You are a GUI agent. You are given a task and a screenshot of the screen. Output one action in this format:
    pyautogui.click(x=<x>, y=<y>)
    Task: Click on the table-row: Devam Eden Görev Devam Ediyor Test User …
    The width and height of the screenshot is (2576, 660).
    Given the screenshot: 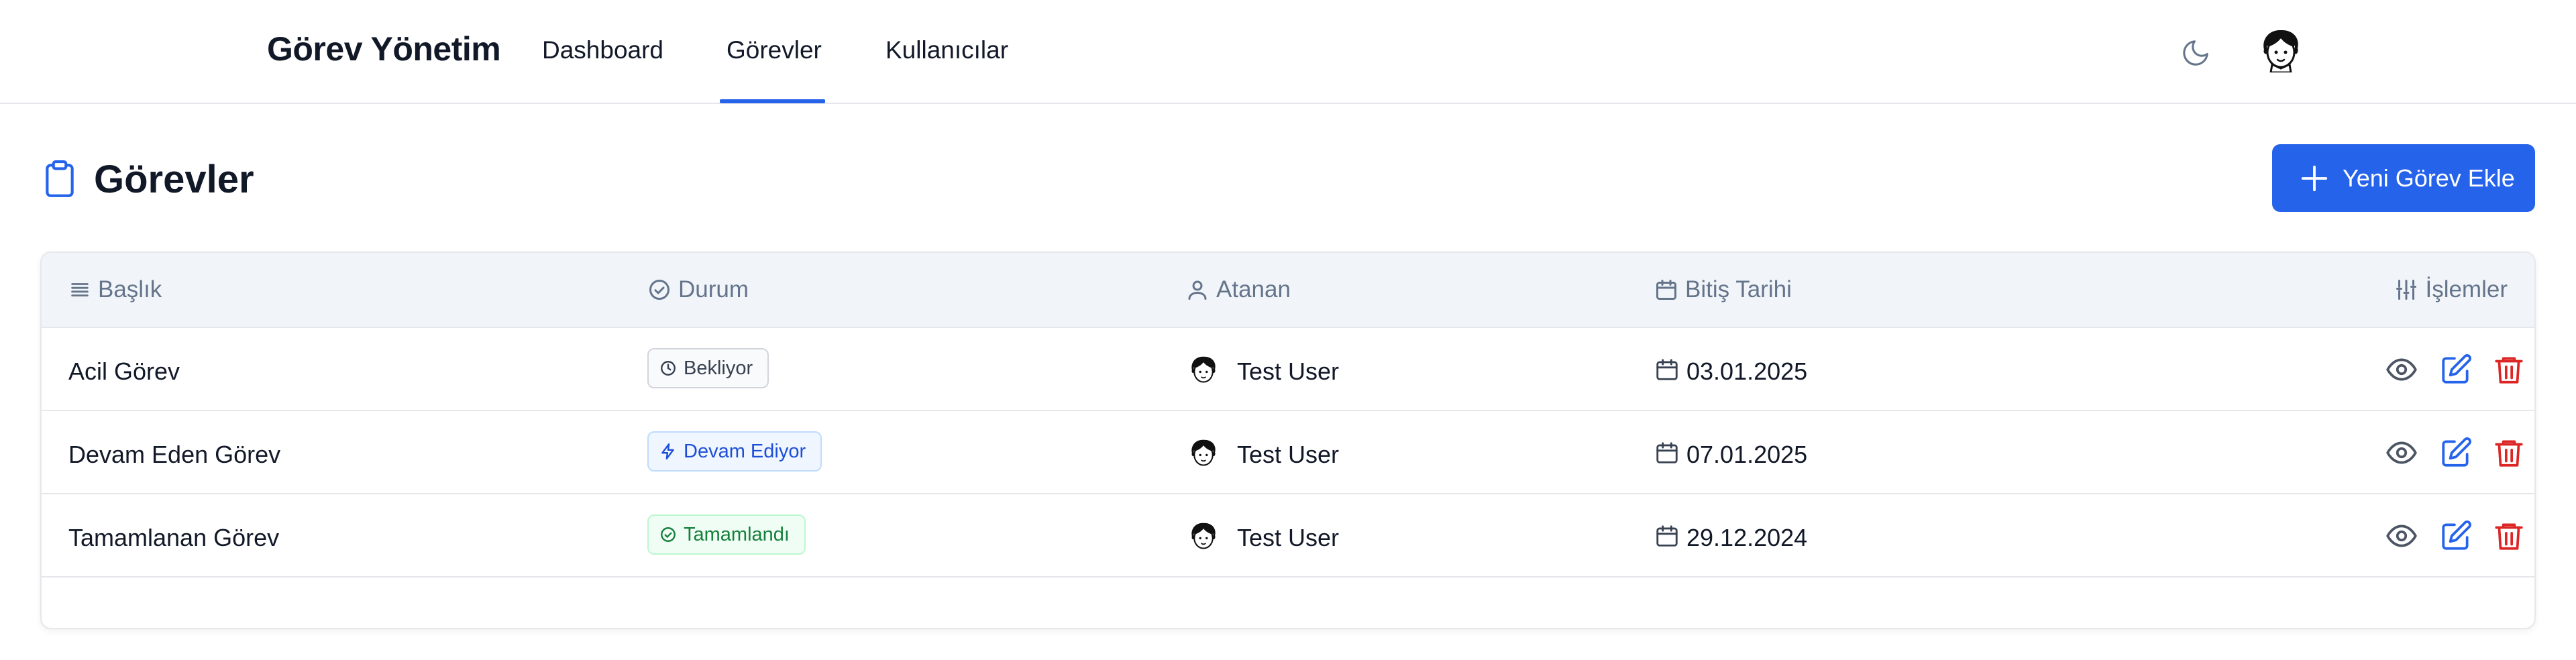 What is the action you would take?
    pyautogui.click(x=1288, y=451)
    